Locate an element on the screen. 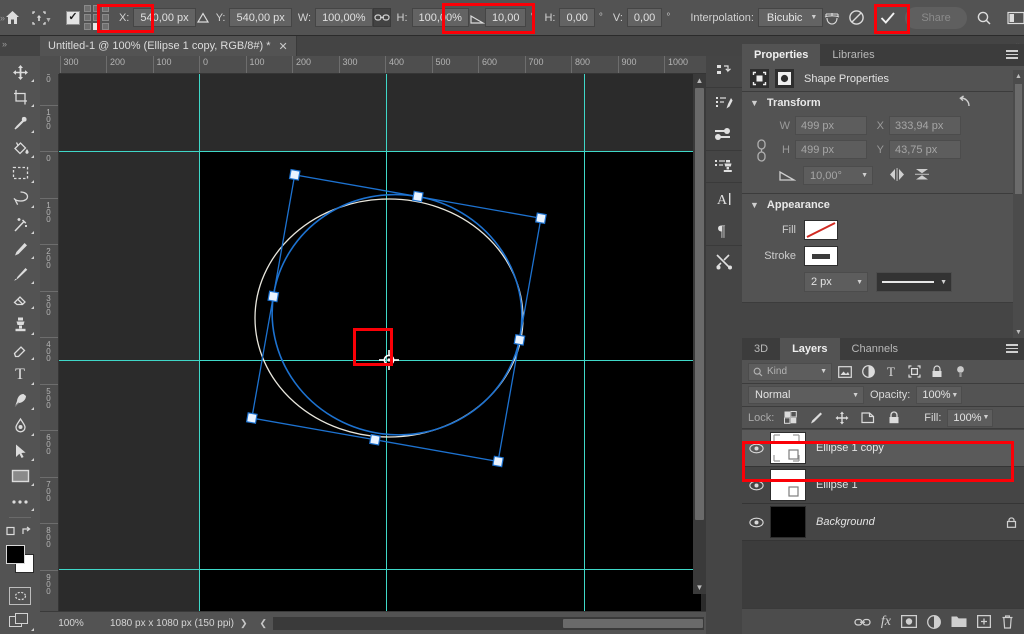  properties-scrollbar: ▲ ▼ is located at coordinates (1018, 204).